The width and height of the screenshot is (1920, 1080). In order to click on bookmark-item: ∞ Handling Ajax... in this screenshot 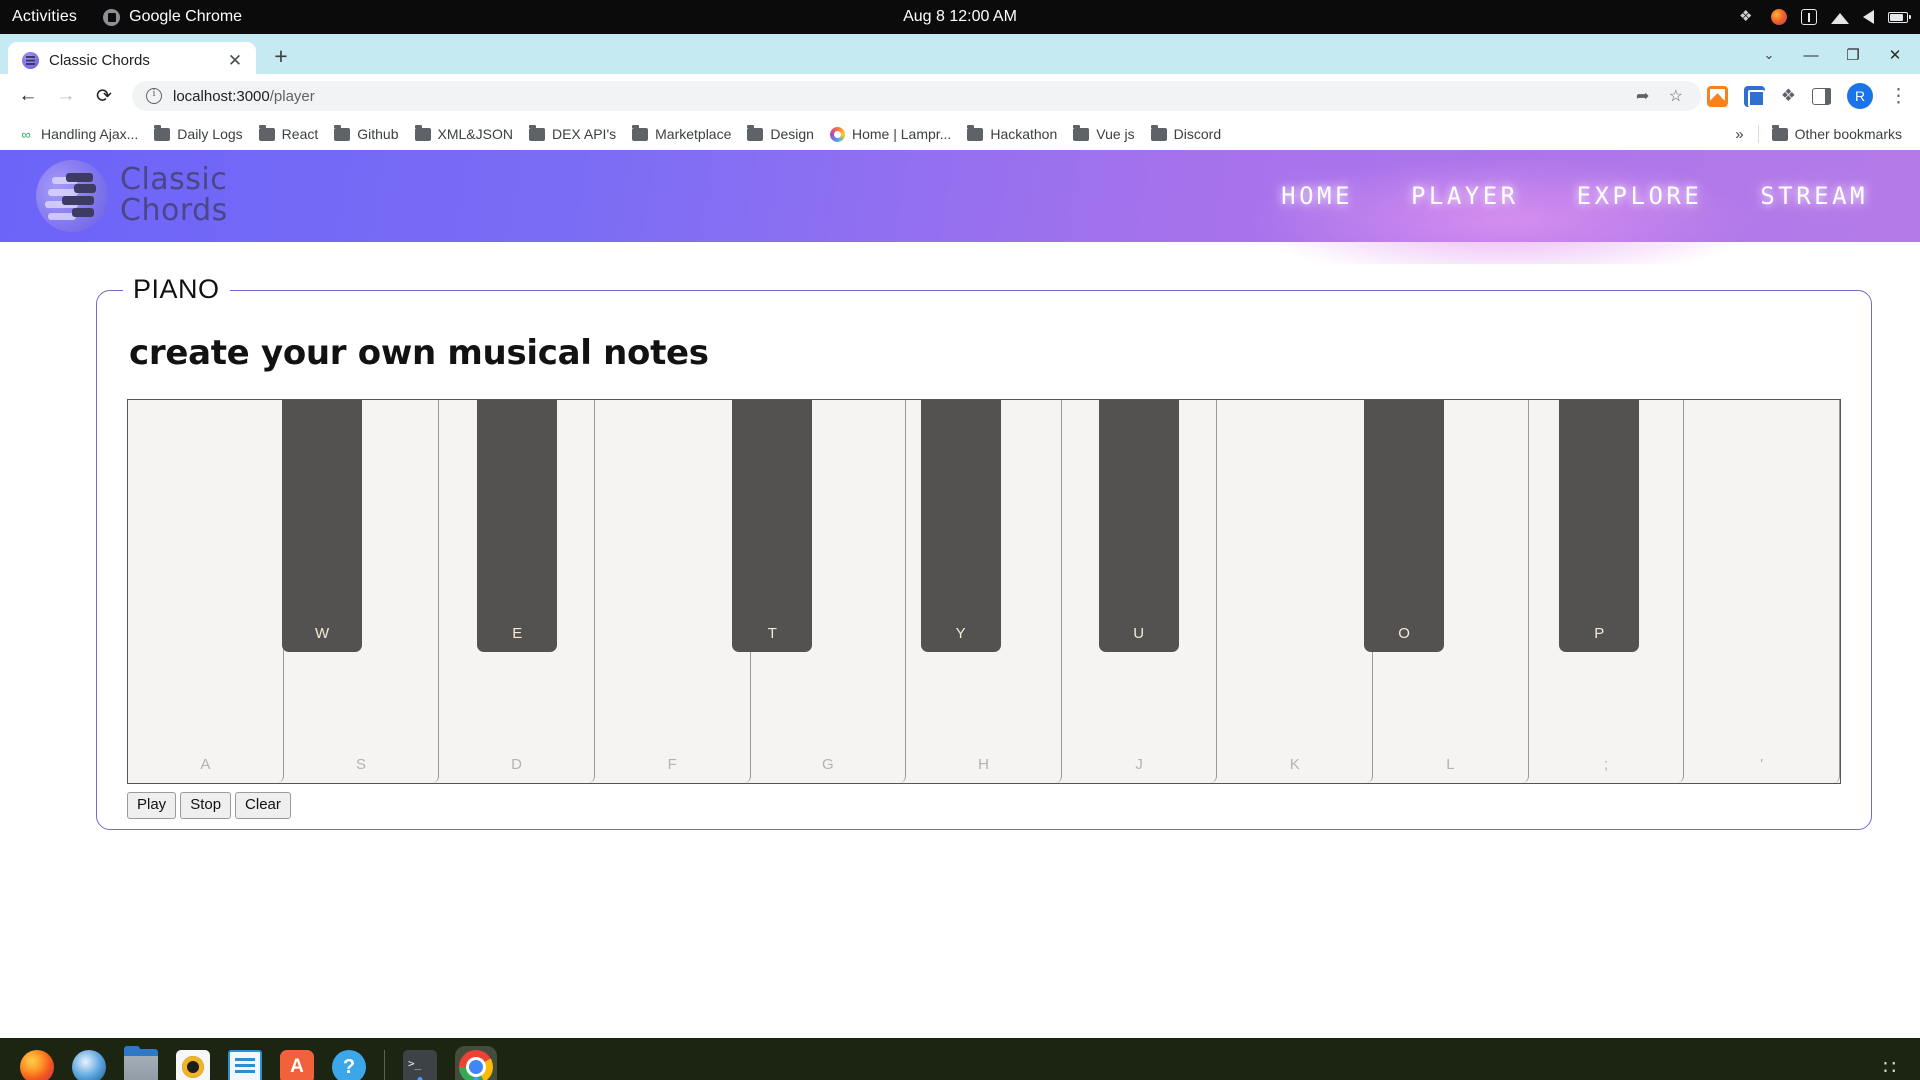, I will do `click(78, 134)`.